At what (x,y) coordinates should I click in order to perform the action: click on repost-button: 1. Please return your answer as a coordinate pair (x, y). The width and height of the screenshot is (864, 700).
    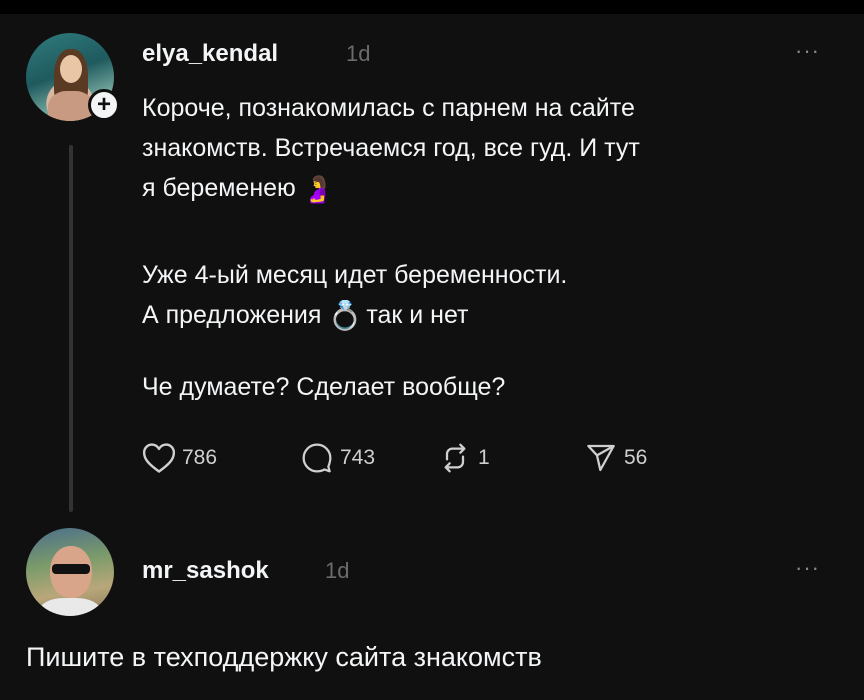
    Looking at the image, I should click on (464, 458).